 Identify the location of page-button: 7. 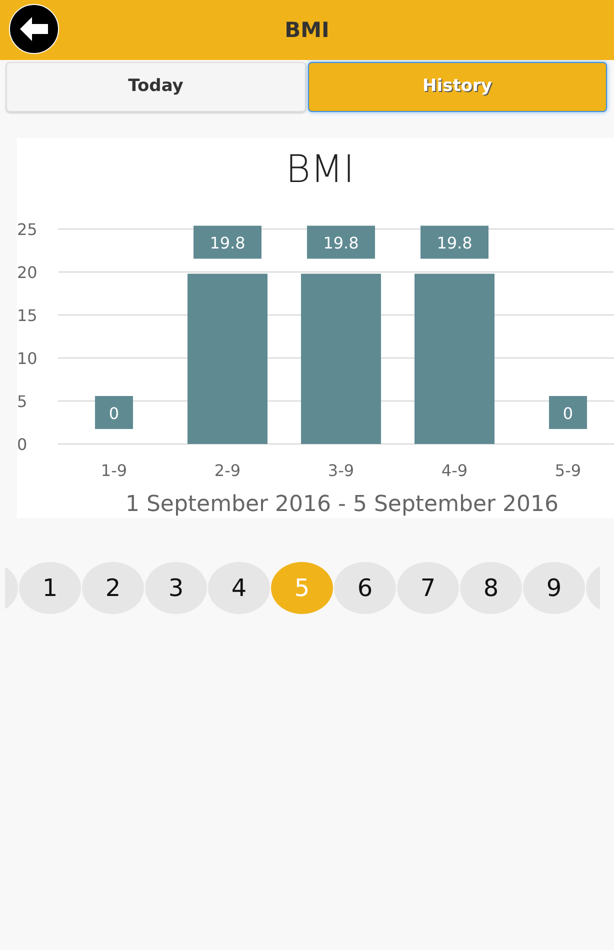
(428, 588).